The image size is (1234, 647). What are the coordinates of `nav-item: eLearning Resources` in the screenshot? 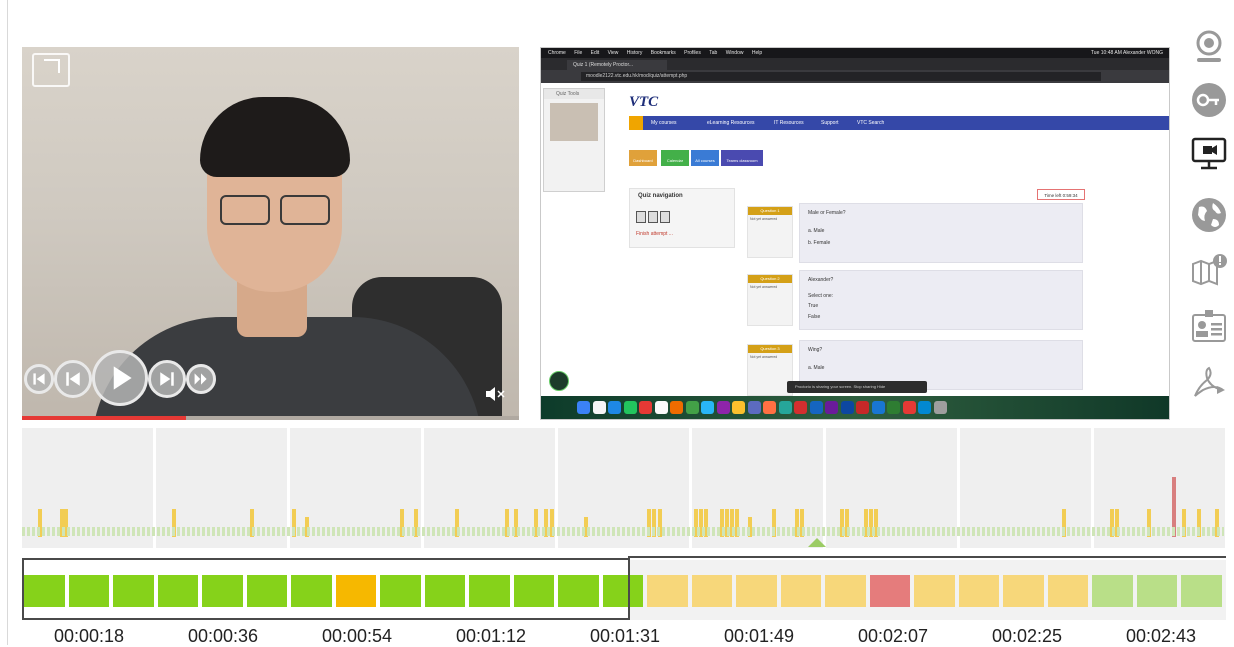 It's located at (731, 123).